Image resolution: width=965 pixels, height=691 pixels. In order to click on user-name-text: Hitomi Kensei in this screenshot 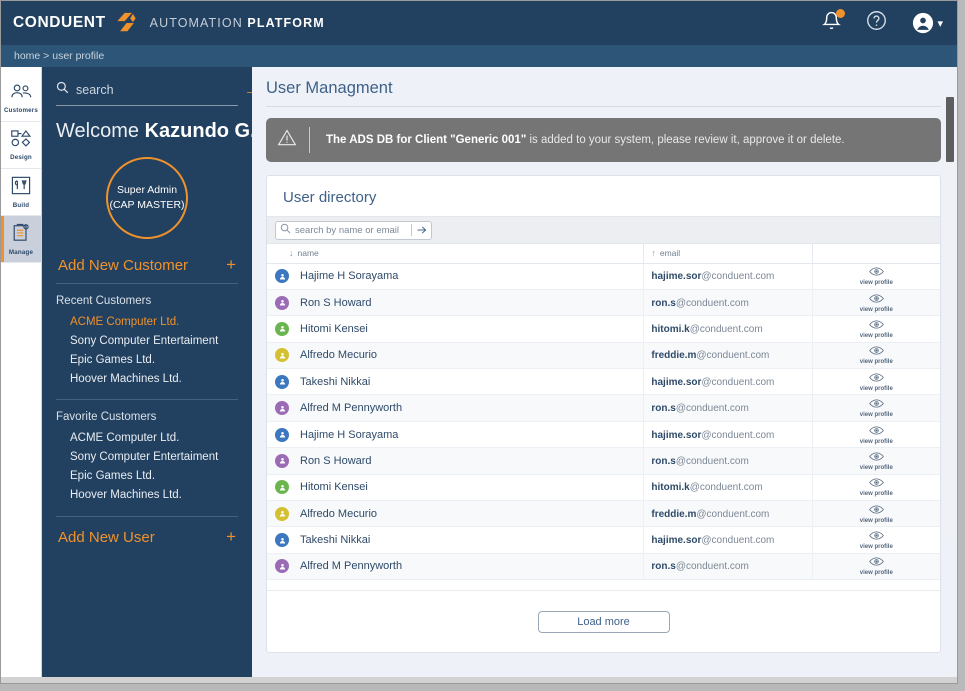, I will do `click(334, 328)`.